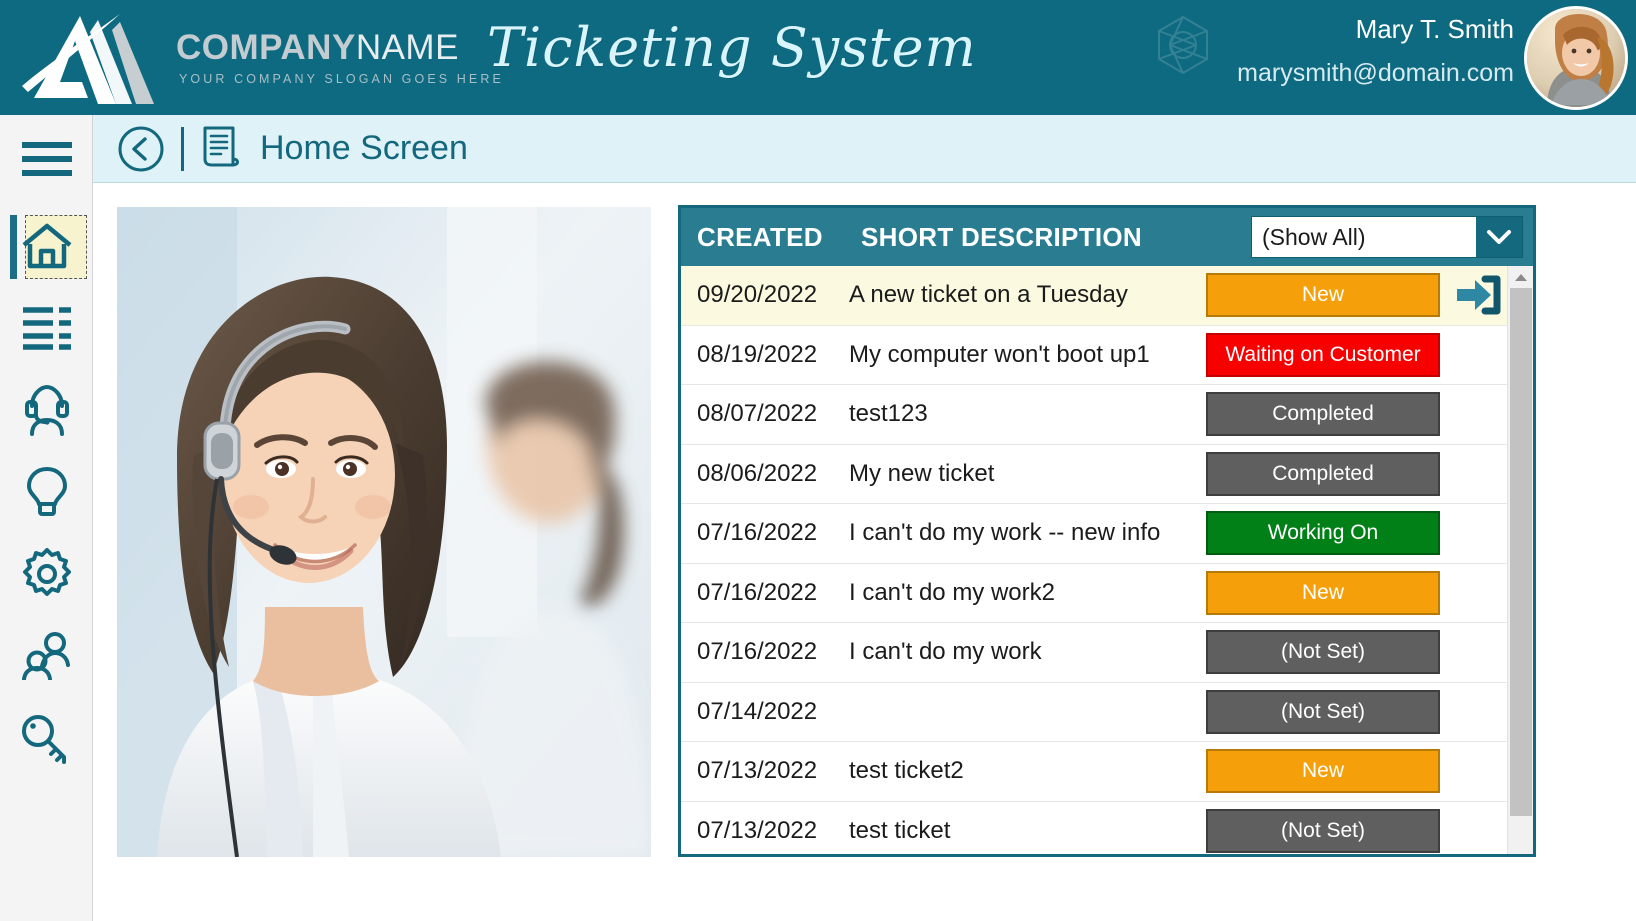  I want to click on open-ticket-arrow-icon, so click(1478, 295).